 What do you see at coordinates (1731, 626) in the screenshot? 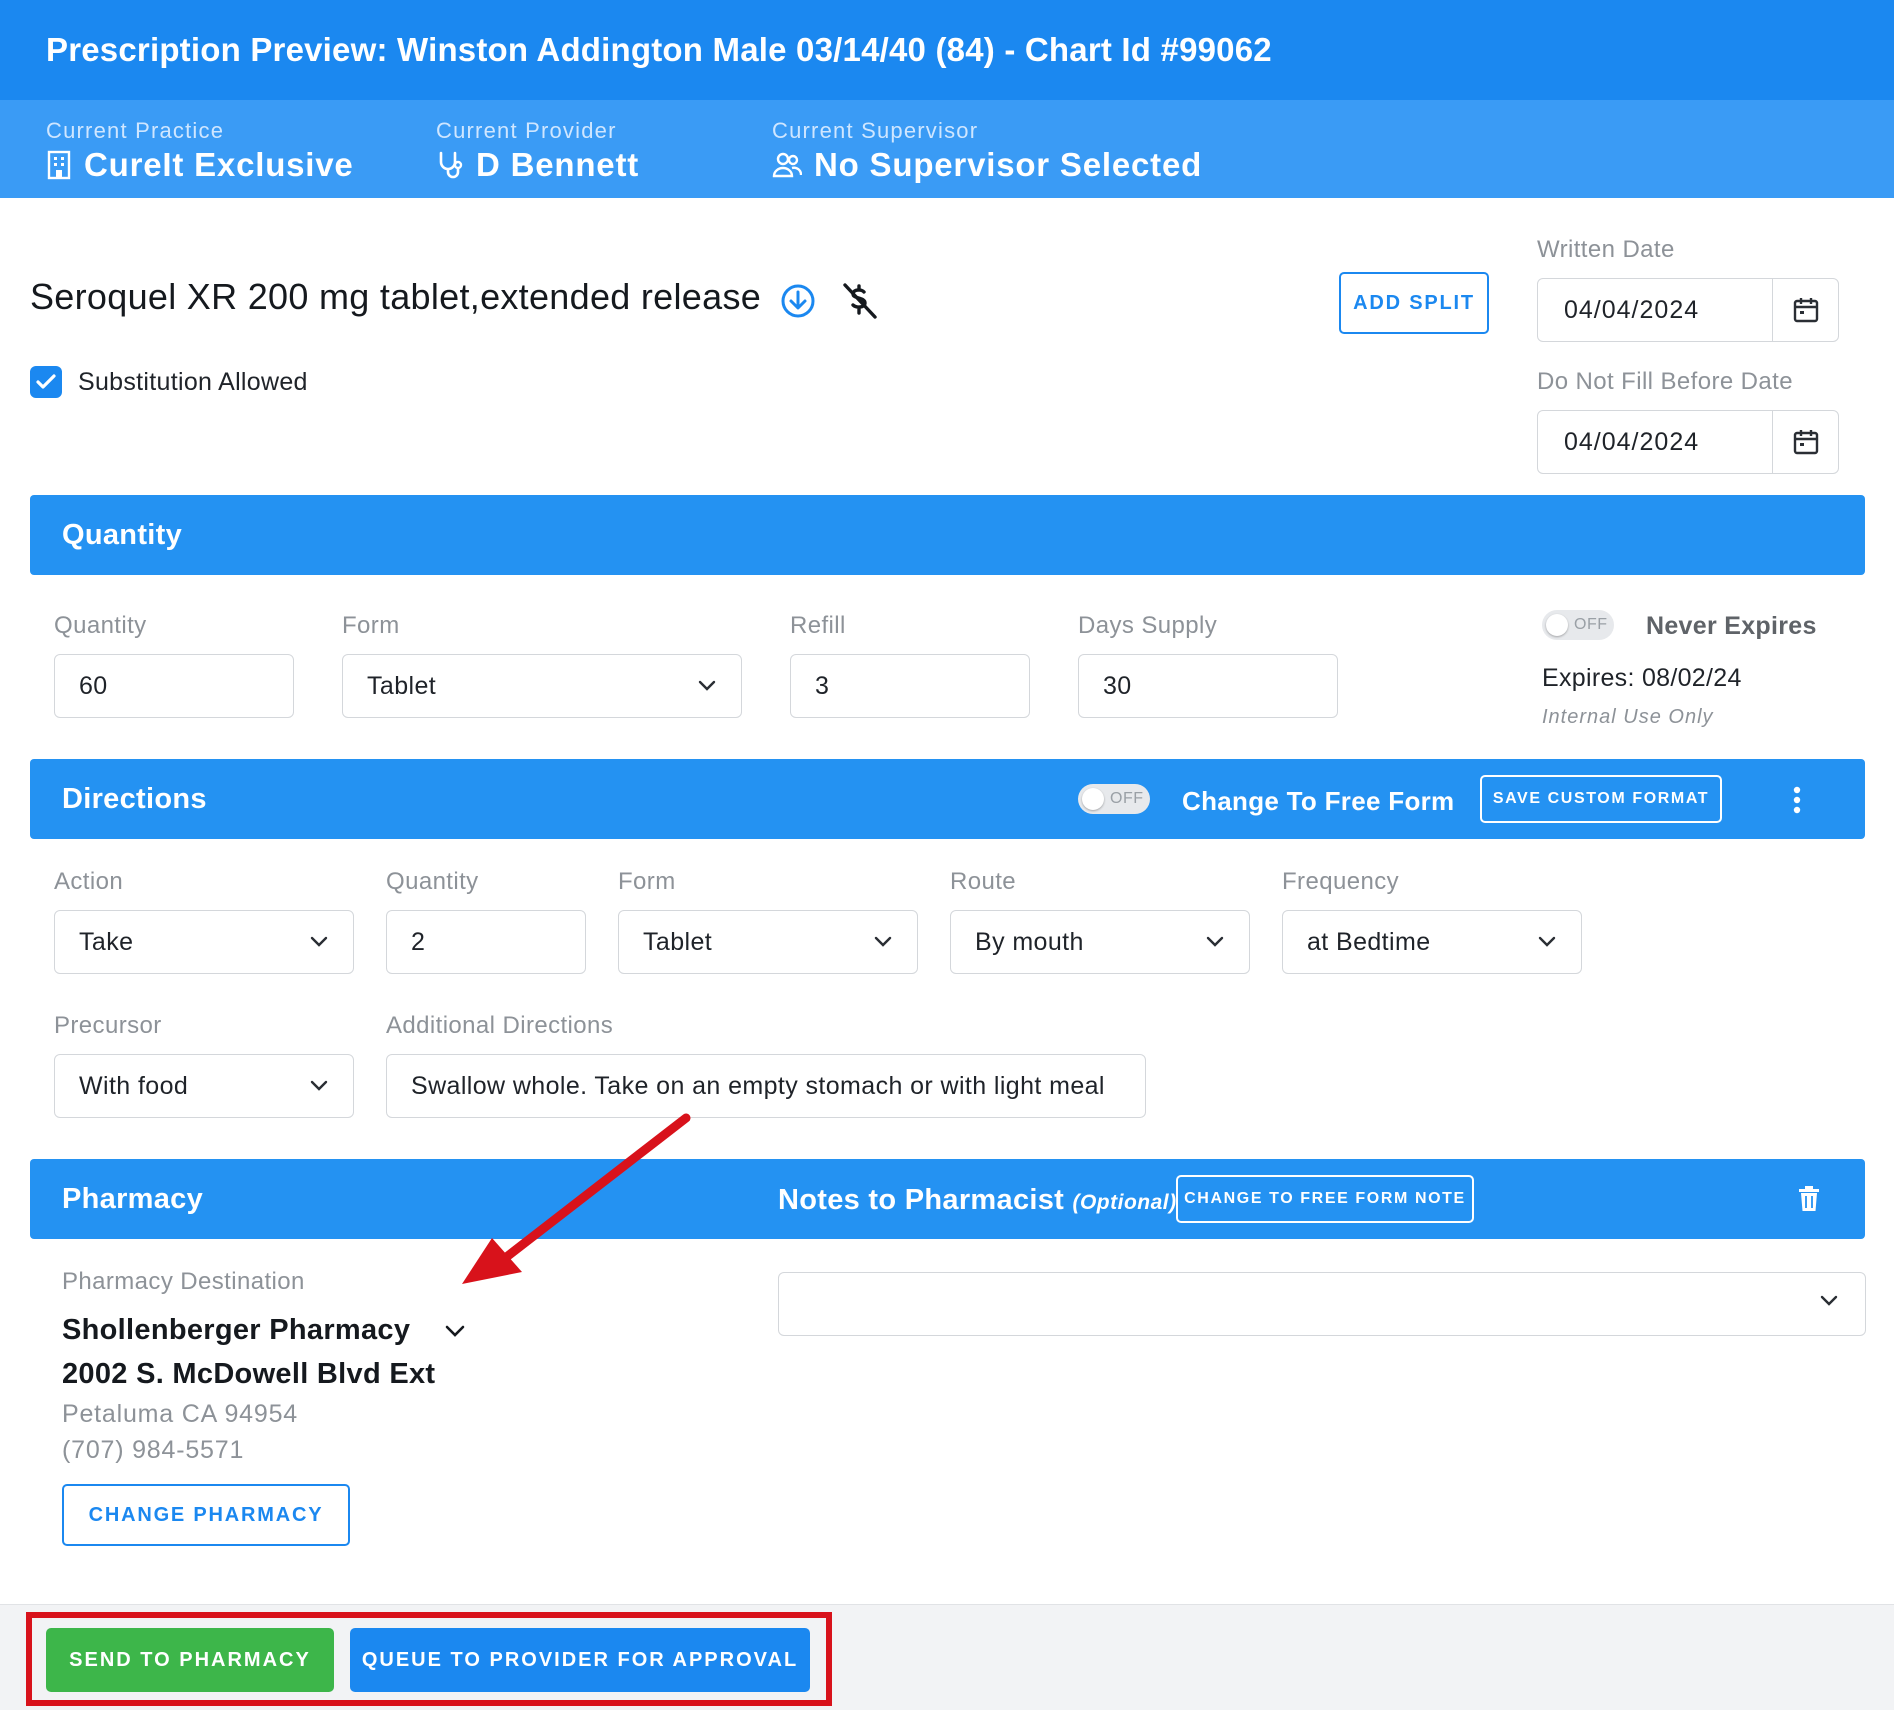
I see `never-expires-label: Never Expires` at bounding box center [1731, 626].